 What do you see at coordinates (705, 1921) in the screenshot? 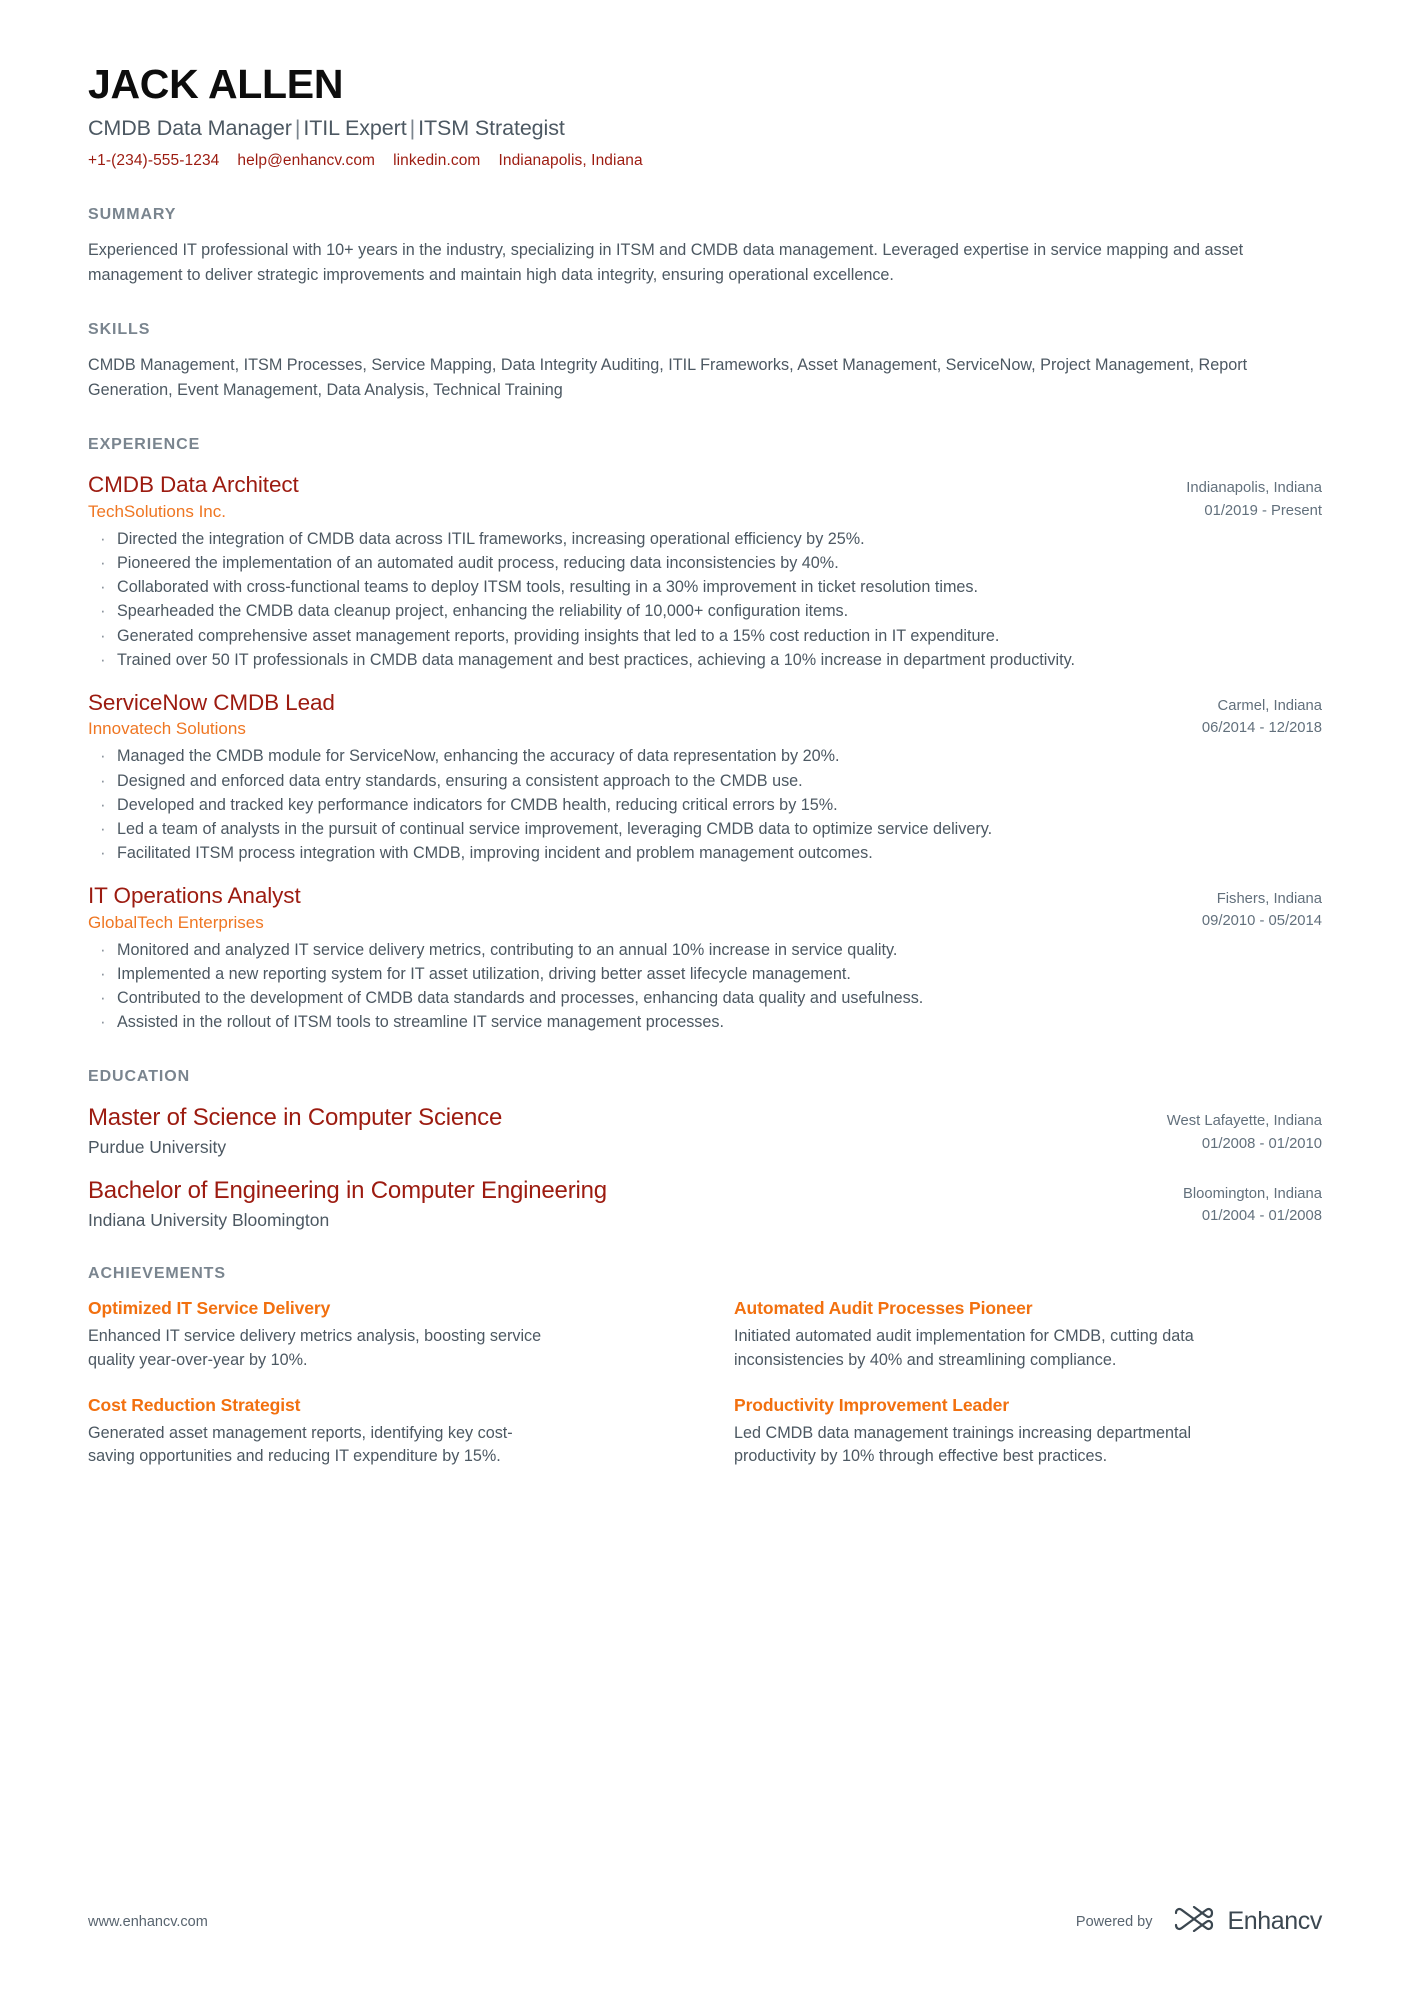
I see `page-footer: www.enhancv.com Powered by Enhancv` at bounding box center [705, 1921].